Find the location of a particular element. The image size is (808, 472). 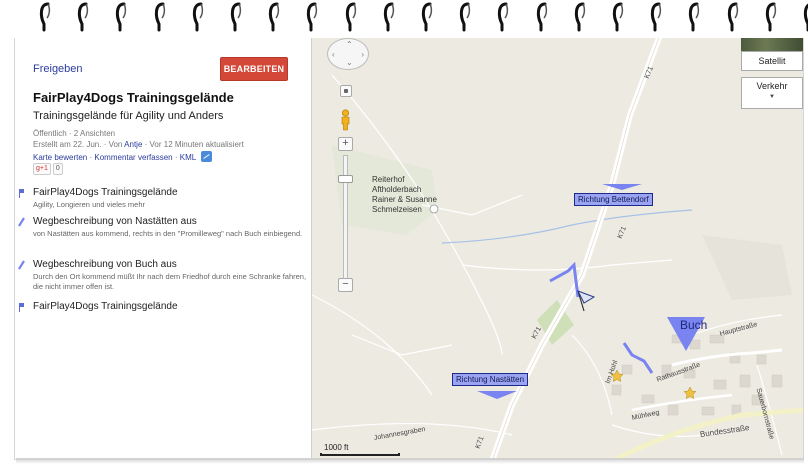

author-link: Antje is located at coordinates (133, 144).